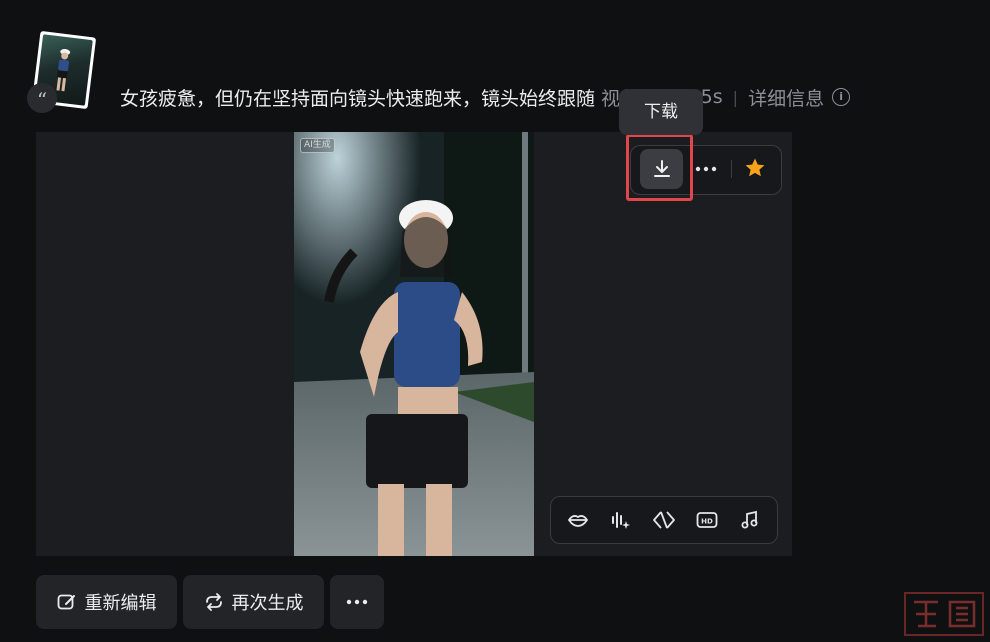 Image resolution: width=990 pixels, height=642 pixels. I want to click on more-actions-button, so click(357, 602).